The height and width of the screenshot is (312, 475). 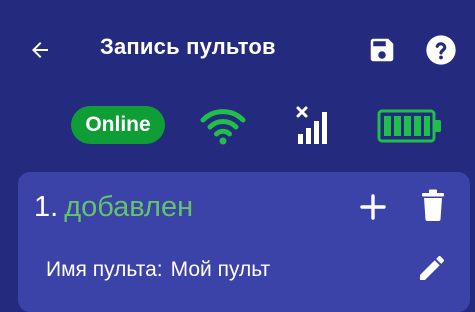 What do you see at coordinates (118, 125) in the screenshot?
I see `online-status-badge: Online` at bounding box center [118, 125].